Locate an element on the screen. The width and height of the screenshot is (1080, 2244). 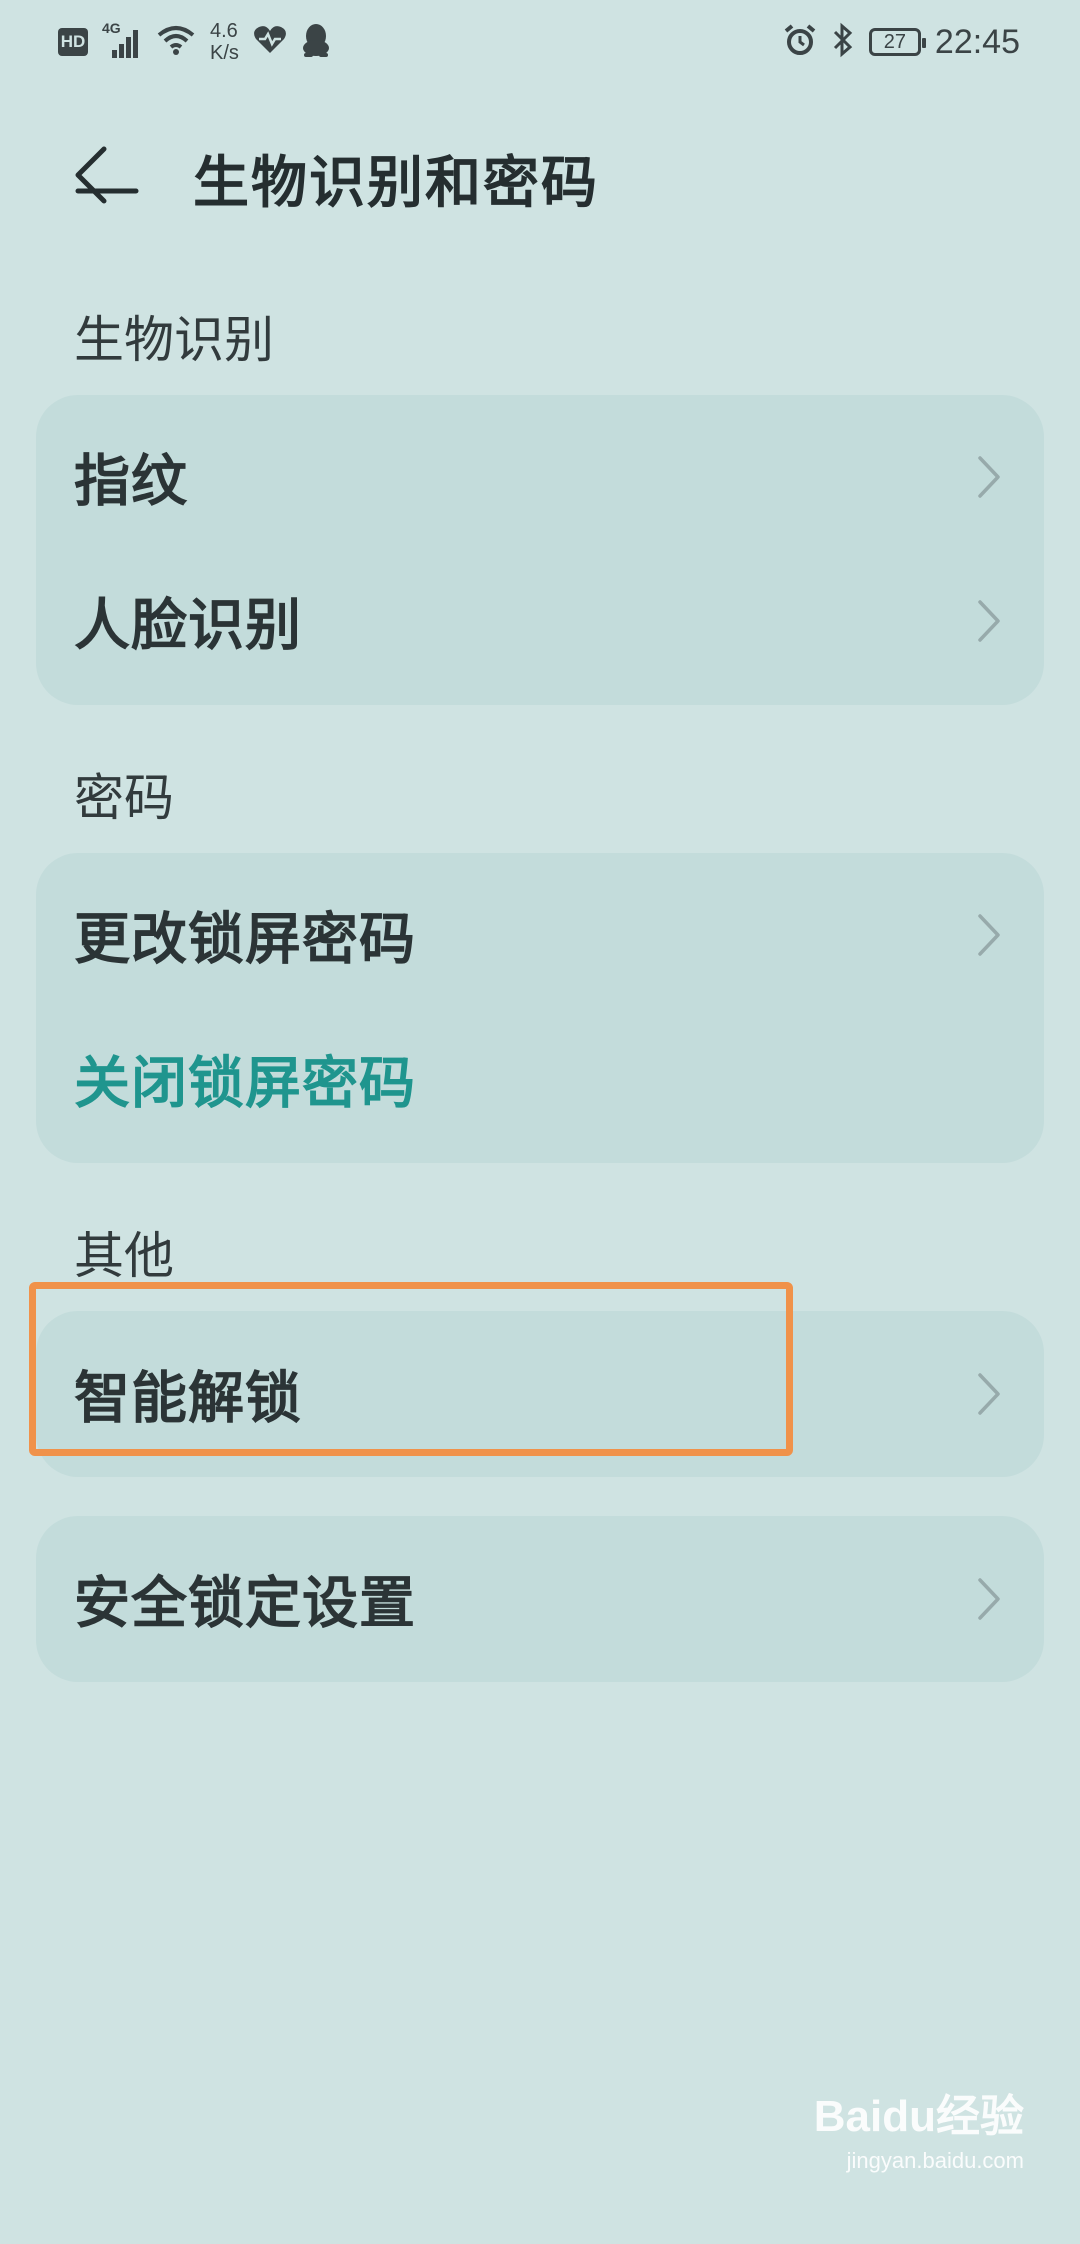
settings-item-label: 安全锁定设置 is located at coordinates (245, 1604).